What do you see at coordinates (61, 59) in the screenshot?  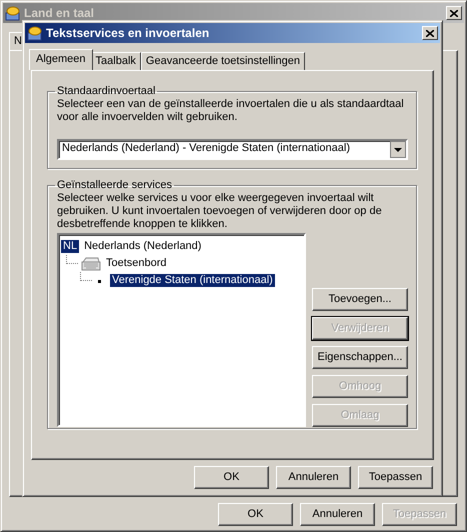 I see `tab: Algemeen` at bounding box center [61, 59].